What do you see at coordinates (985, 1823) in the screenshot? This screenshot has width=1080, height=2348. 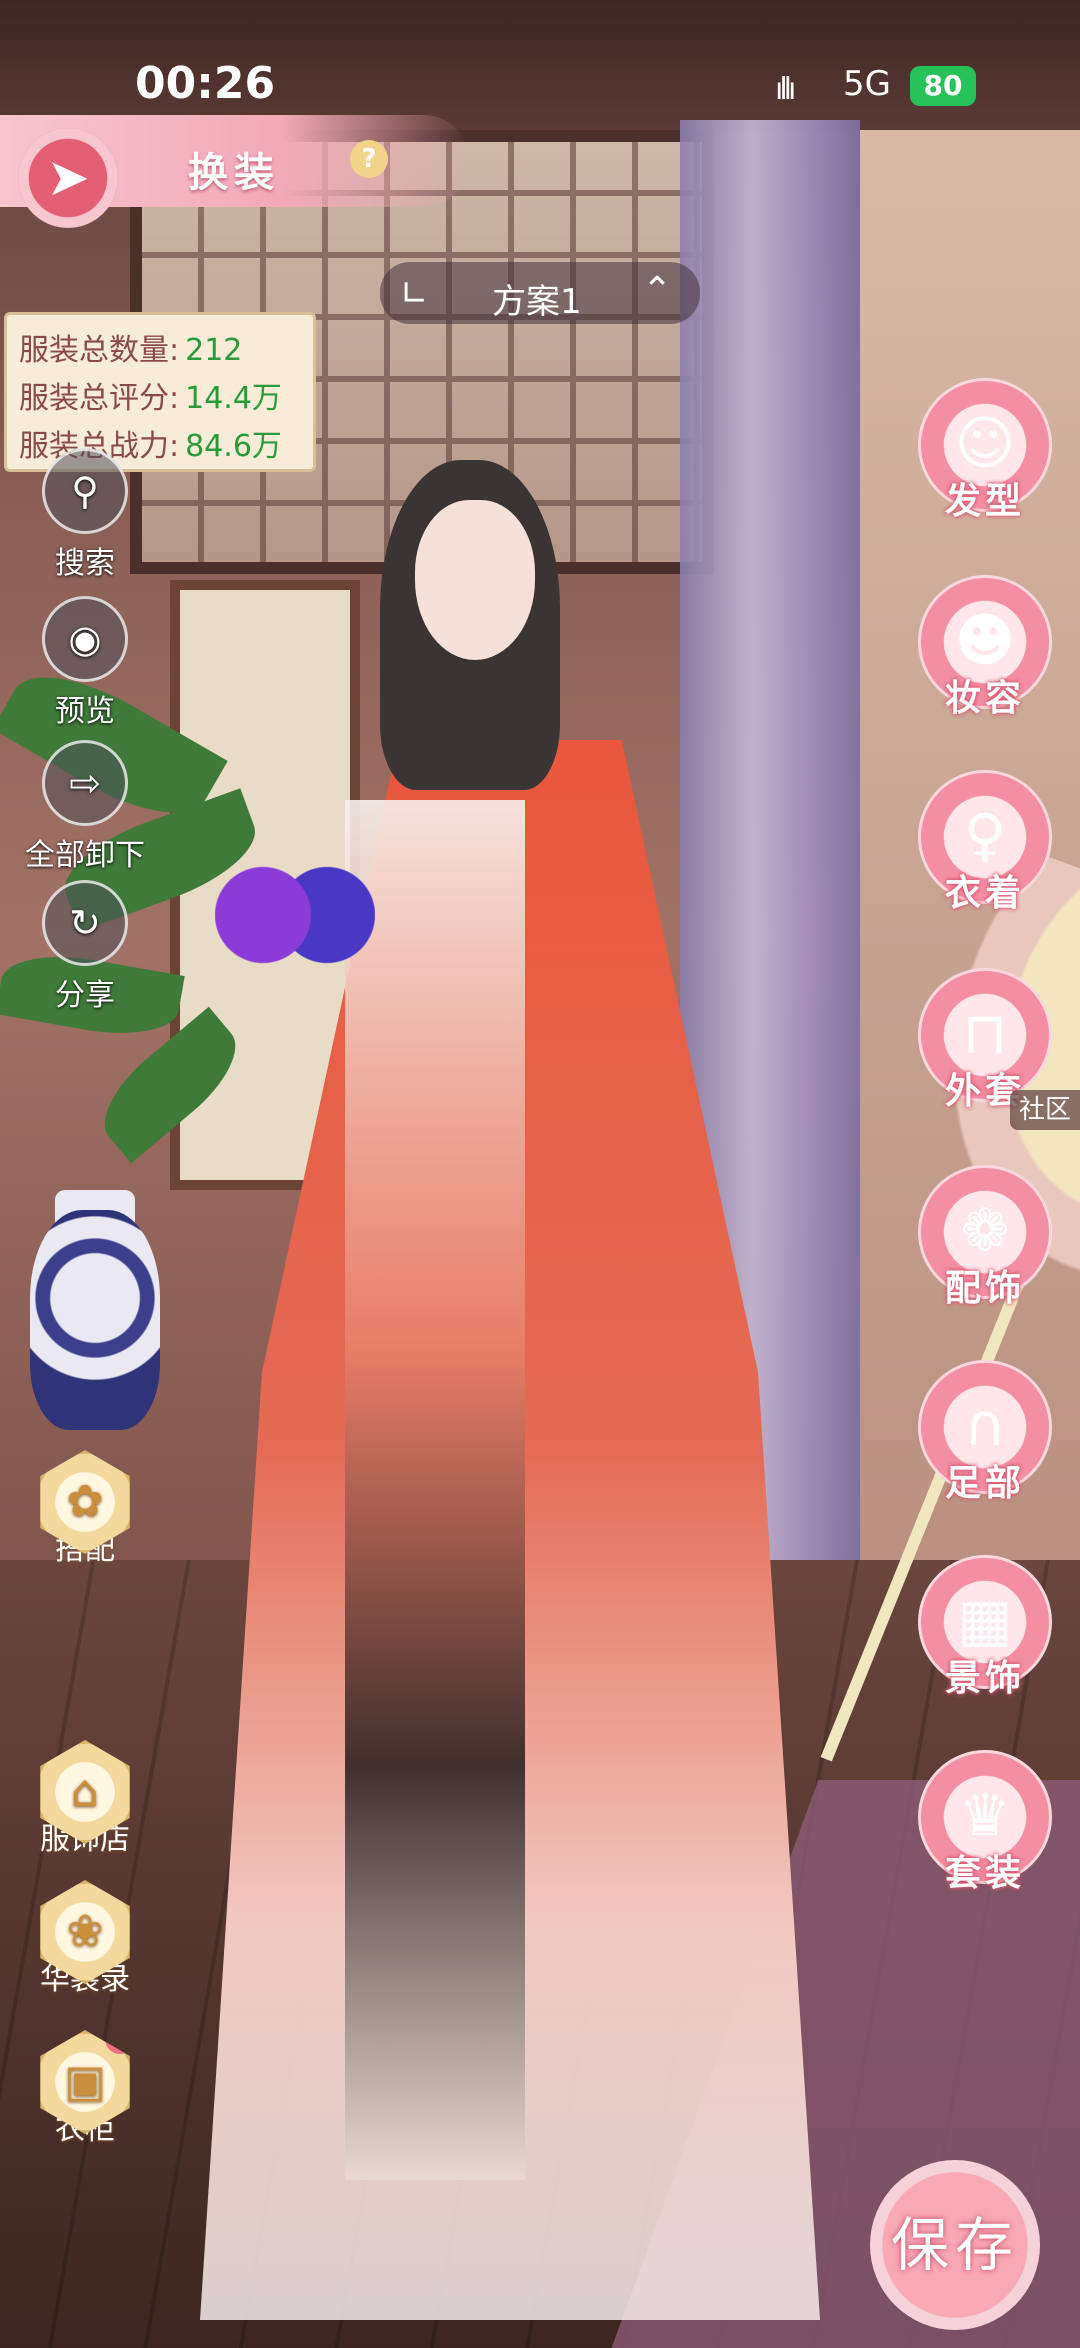 I see `category-outfit-set: ♛ 套装` at bounding box center [985, 1823].